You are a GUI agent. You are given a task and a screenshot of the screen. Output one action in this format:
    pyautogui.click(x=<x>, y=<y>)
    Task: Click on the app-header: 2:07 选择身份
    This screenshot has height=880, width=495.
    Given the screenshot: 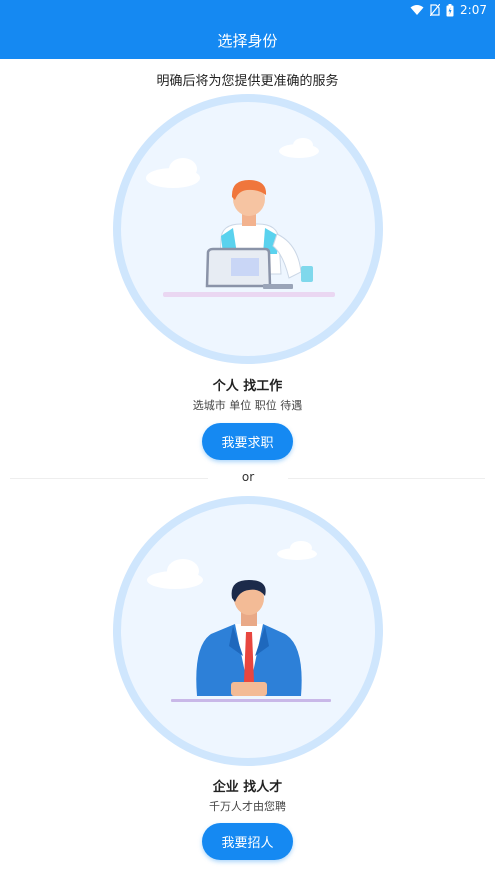 What is the action you would take?
    pyautogui.click(x=247, y=29)
    